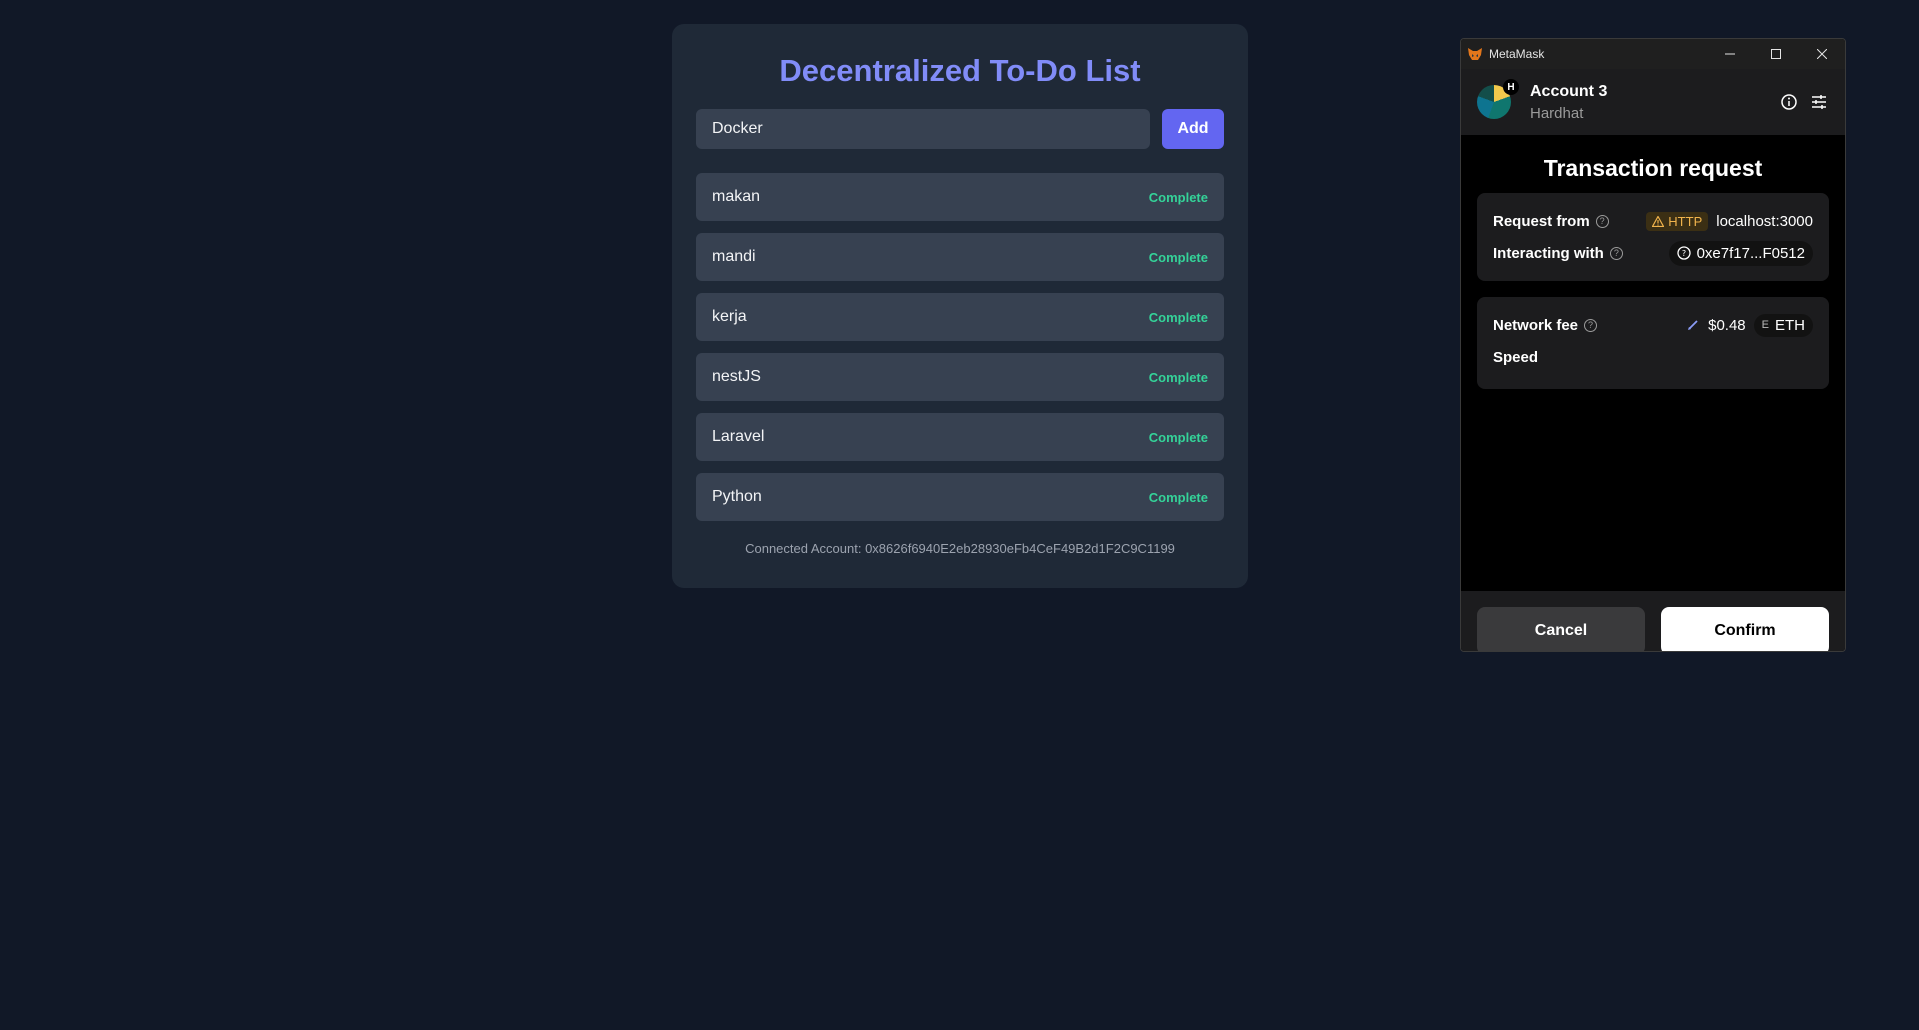 This screenshot has height=1030, width=1919. I want to click on confirmation-body: Transaction request Request from ? HTTP, so click(1653, 372).